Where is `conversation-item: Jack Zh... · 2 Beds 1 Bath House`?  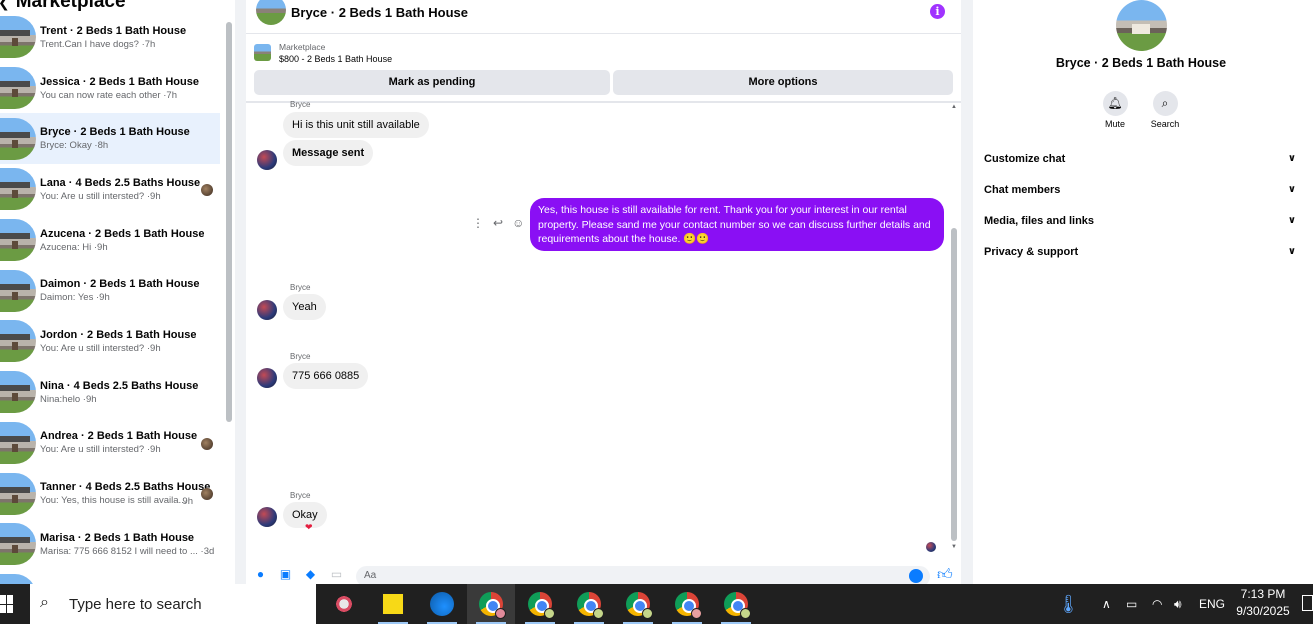 conversation-item: Jack Zh... · 2 Beds 1 Bath House is located at coordinates (110, 577).